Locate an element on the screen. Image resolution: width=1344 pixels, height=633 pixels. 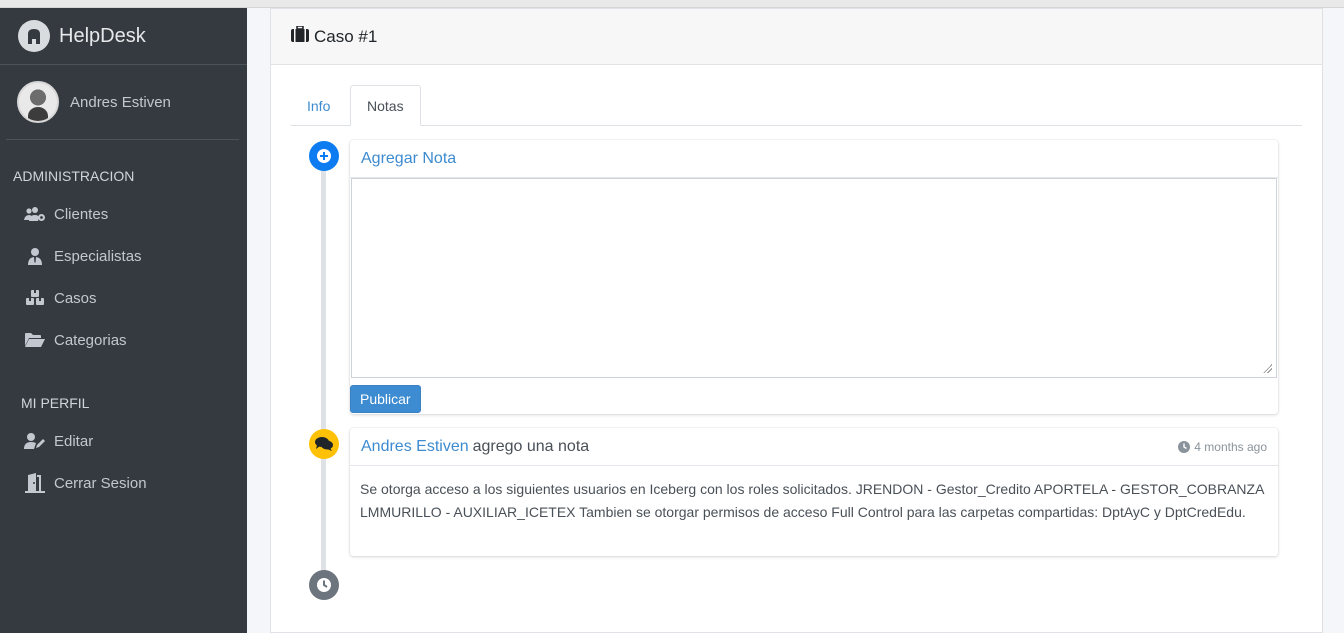
sidebar-item-categorias: Categorias is located at coordinates (75, 340).